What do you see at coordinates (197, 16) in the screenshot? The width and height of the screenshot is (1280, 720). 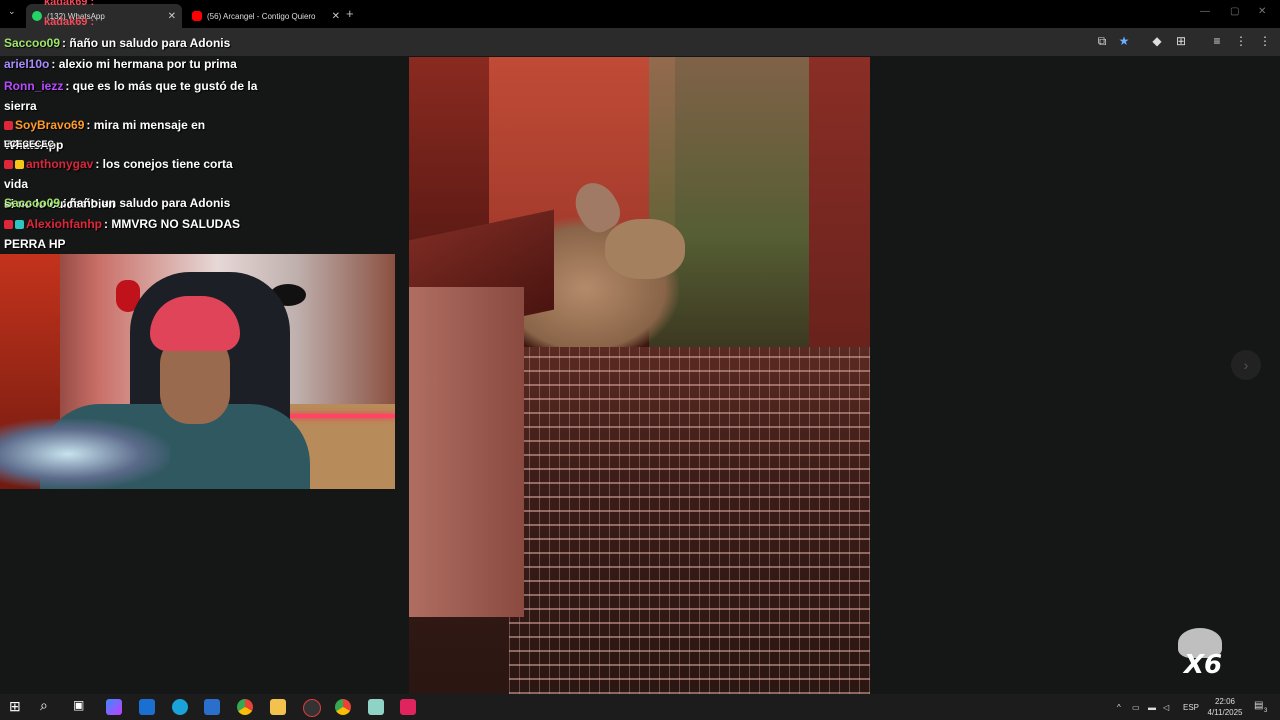 I see `youtube-icon` at bounding box center [197, 16].